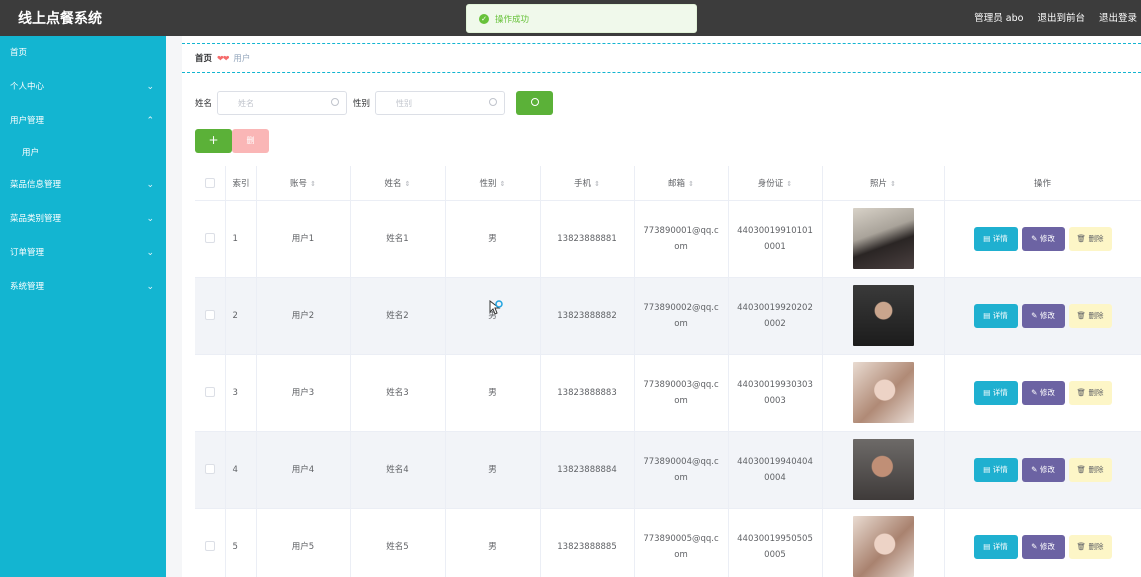  I want to click on col-email: 邮箱 ⇕, so click(681, 183).